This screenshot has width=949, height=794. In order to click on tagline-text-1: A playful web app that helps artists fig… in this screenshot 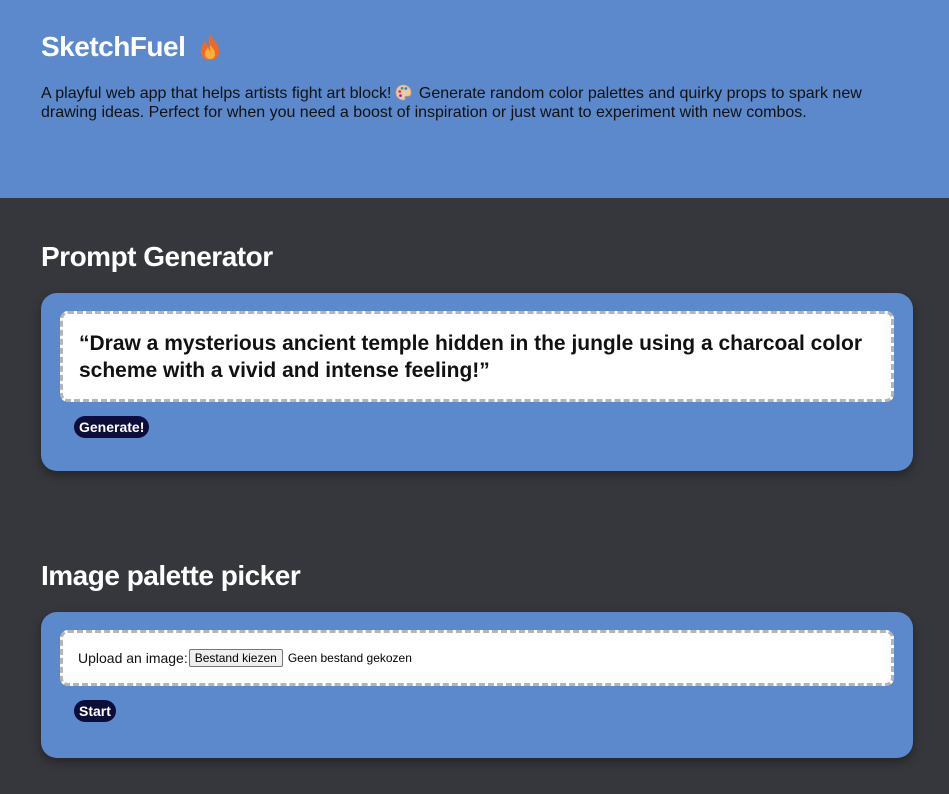, I will do `click(216, 93)`.